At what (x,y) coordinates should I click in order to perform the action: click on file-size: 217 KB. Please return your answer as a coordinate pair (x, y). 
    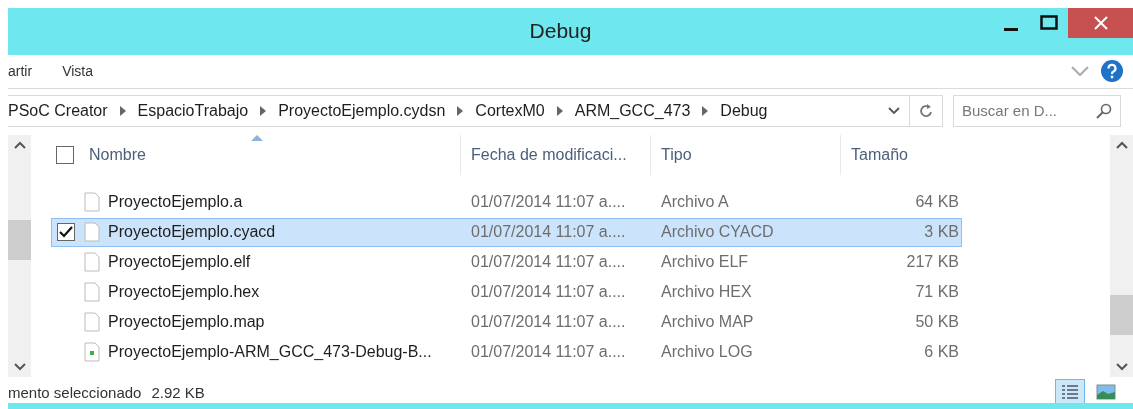
    Looking at the image, I should click on (932, 262).